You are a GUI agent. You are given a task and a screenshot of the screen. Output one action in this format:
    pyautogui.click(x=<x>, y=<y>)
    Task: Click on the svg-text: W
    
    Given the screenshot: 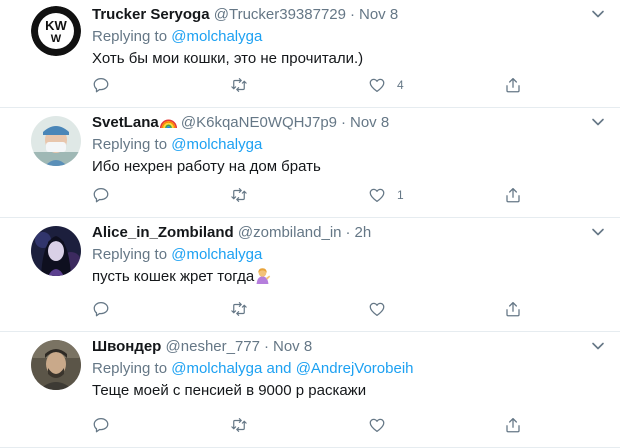 What is the action you would take?
    pyautogui.click(x=56, y=39)
    